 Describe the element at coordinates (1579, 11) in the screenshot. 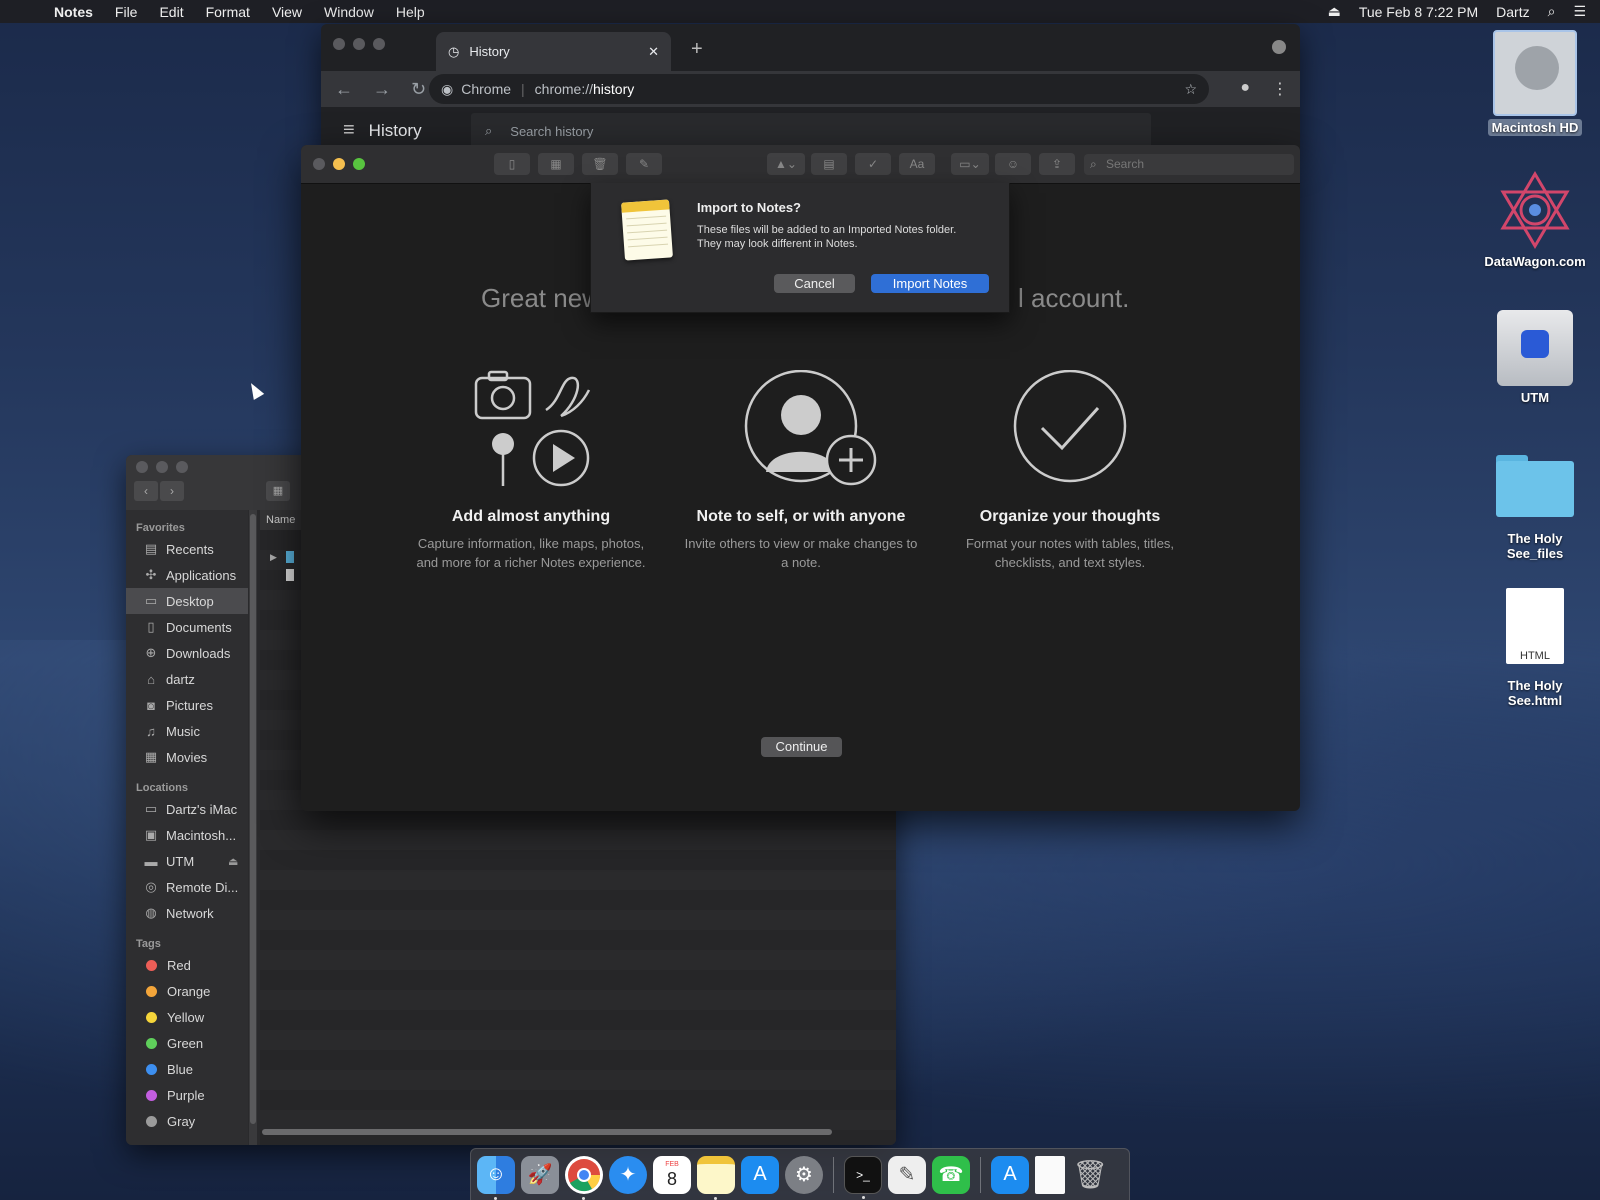

I see `notification-center-icon: ☰` at that location.